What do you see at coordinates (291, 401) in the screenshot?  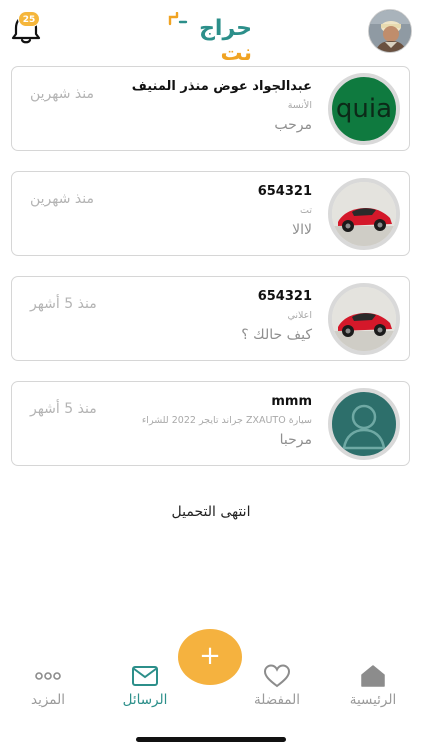 I see `conversation-name: mmm` at bounding box center [291, 401].